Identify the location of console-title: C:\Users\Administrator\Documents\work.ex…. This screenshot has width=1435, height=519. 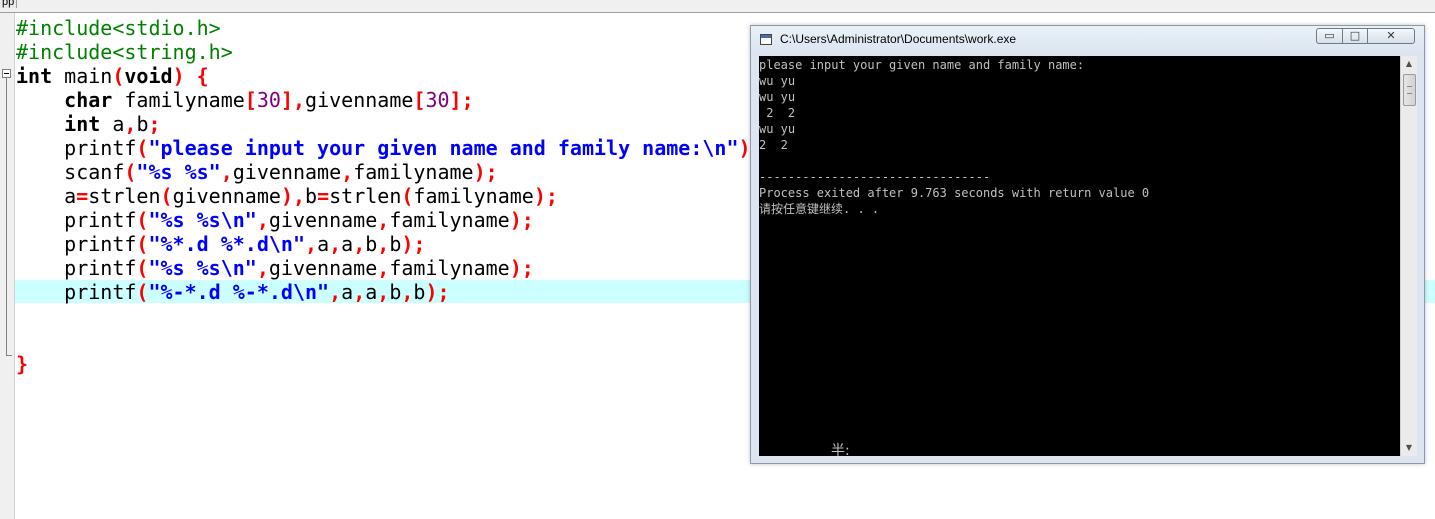
(898, 39).